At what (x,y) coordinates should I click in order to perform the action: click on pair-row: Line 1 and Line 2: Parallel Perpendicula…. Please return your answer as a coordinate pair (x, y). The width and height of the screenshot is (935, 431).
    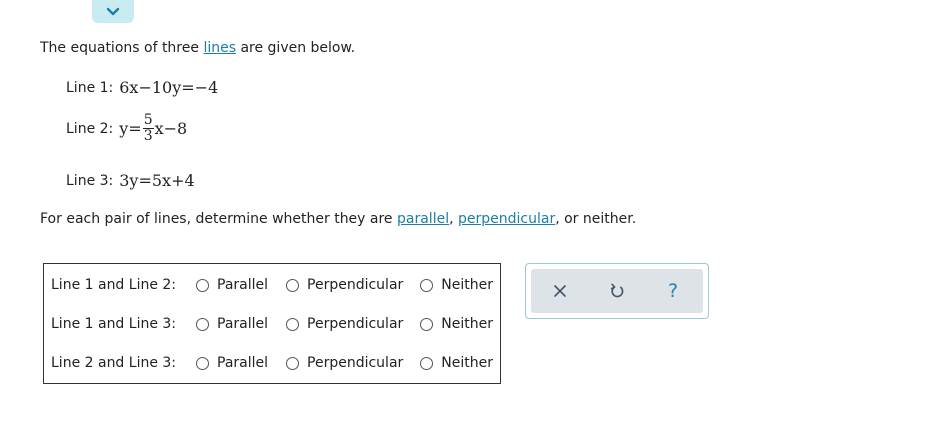
    Looking at the image, I should click on (272, 285).